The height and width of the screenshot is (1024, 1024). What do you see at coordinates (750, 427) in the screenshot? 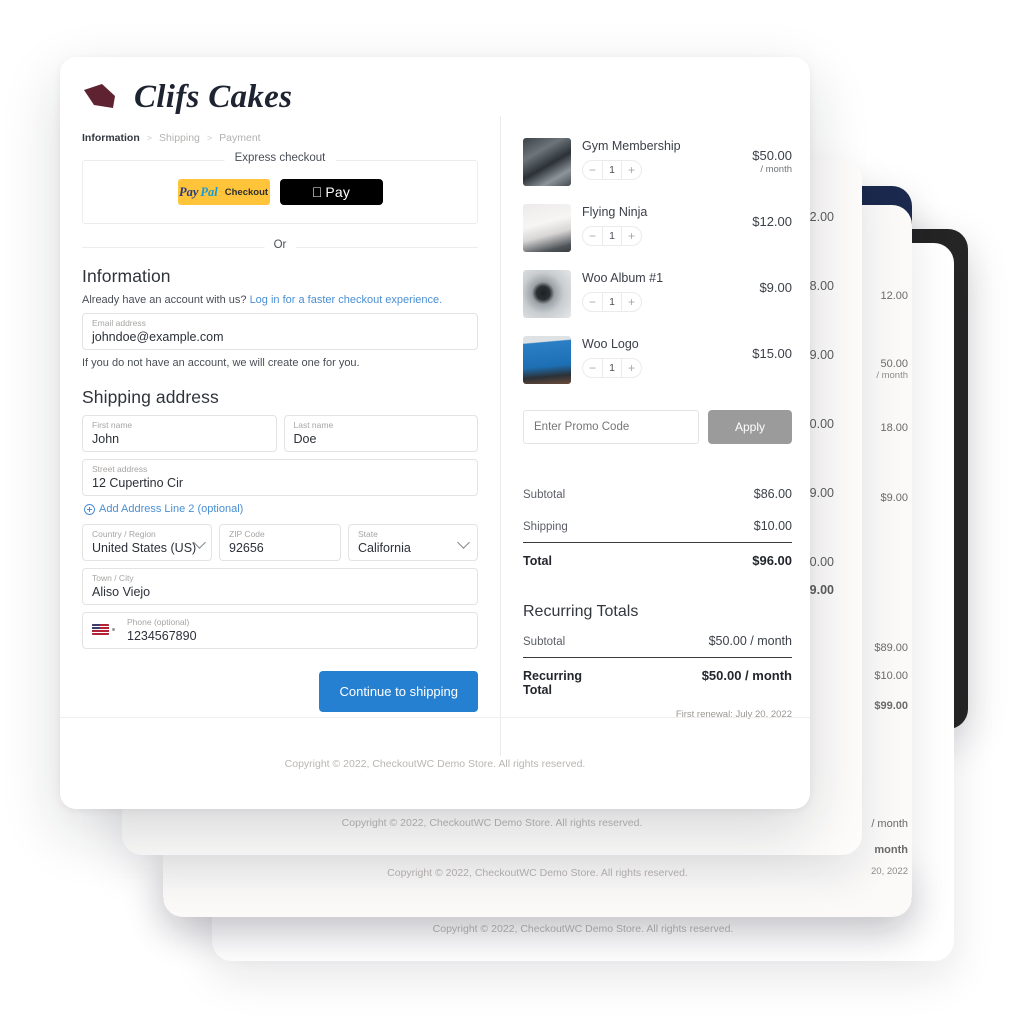
I see `apply-promo-button: Apply` at bounding box center [750, 427].